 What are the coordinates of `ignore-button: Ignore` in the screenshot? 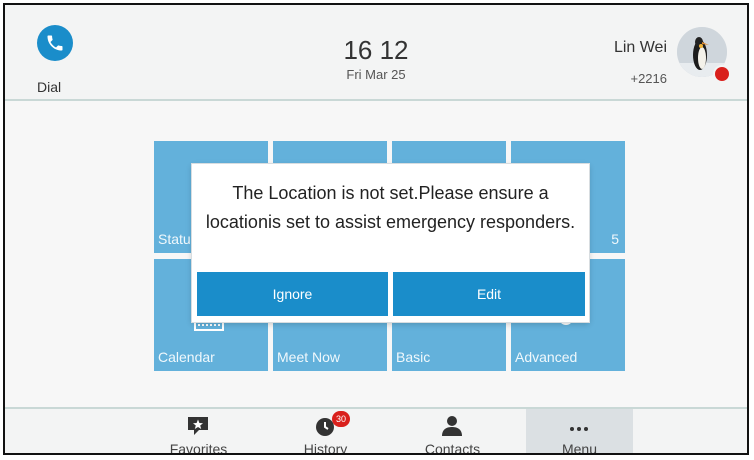 It's located at (292, 294).